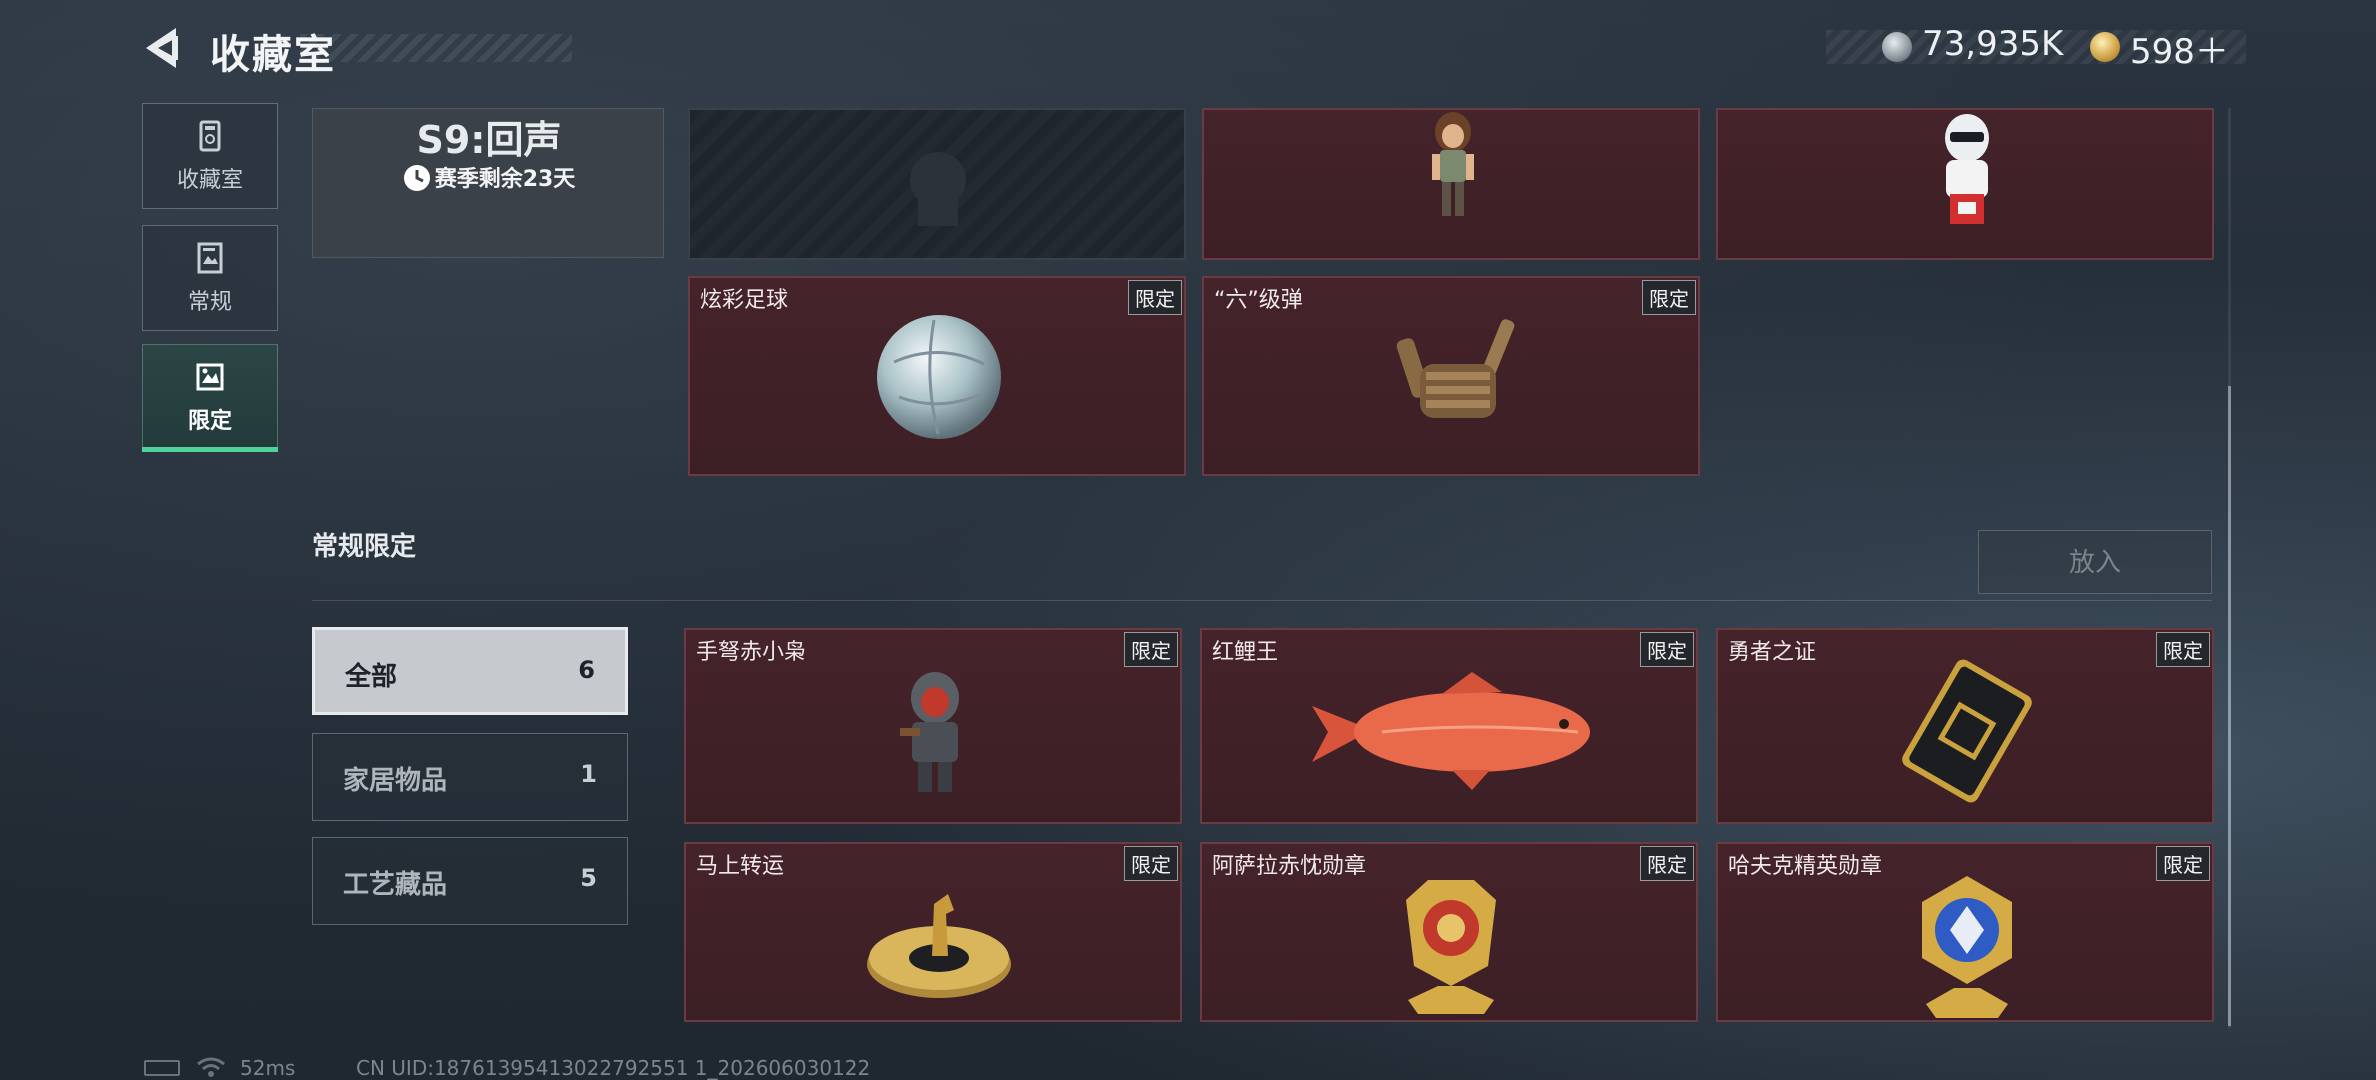 The image size is (2376, 1080). What do you see at coordinates (210, 136) in the screenshot?
I see `collection-icon` at bounding box center [210, 136].